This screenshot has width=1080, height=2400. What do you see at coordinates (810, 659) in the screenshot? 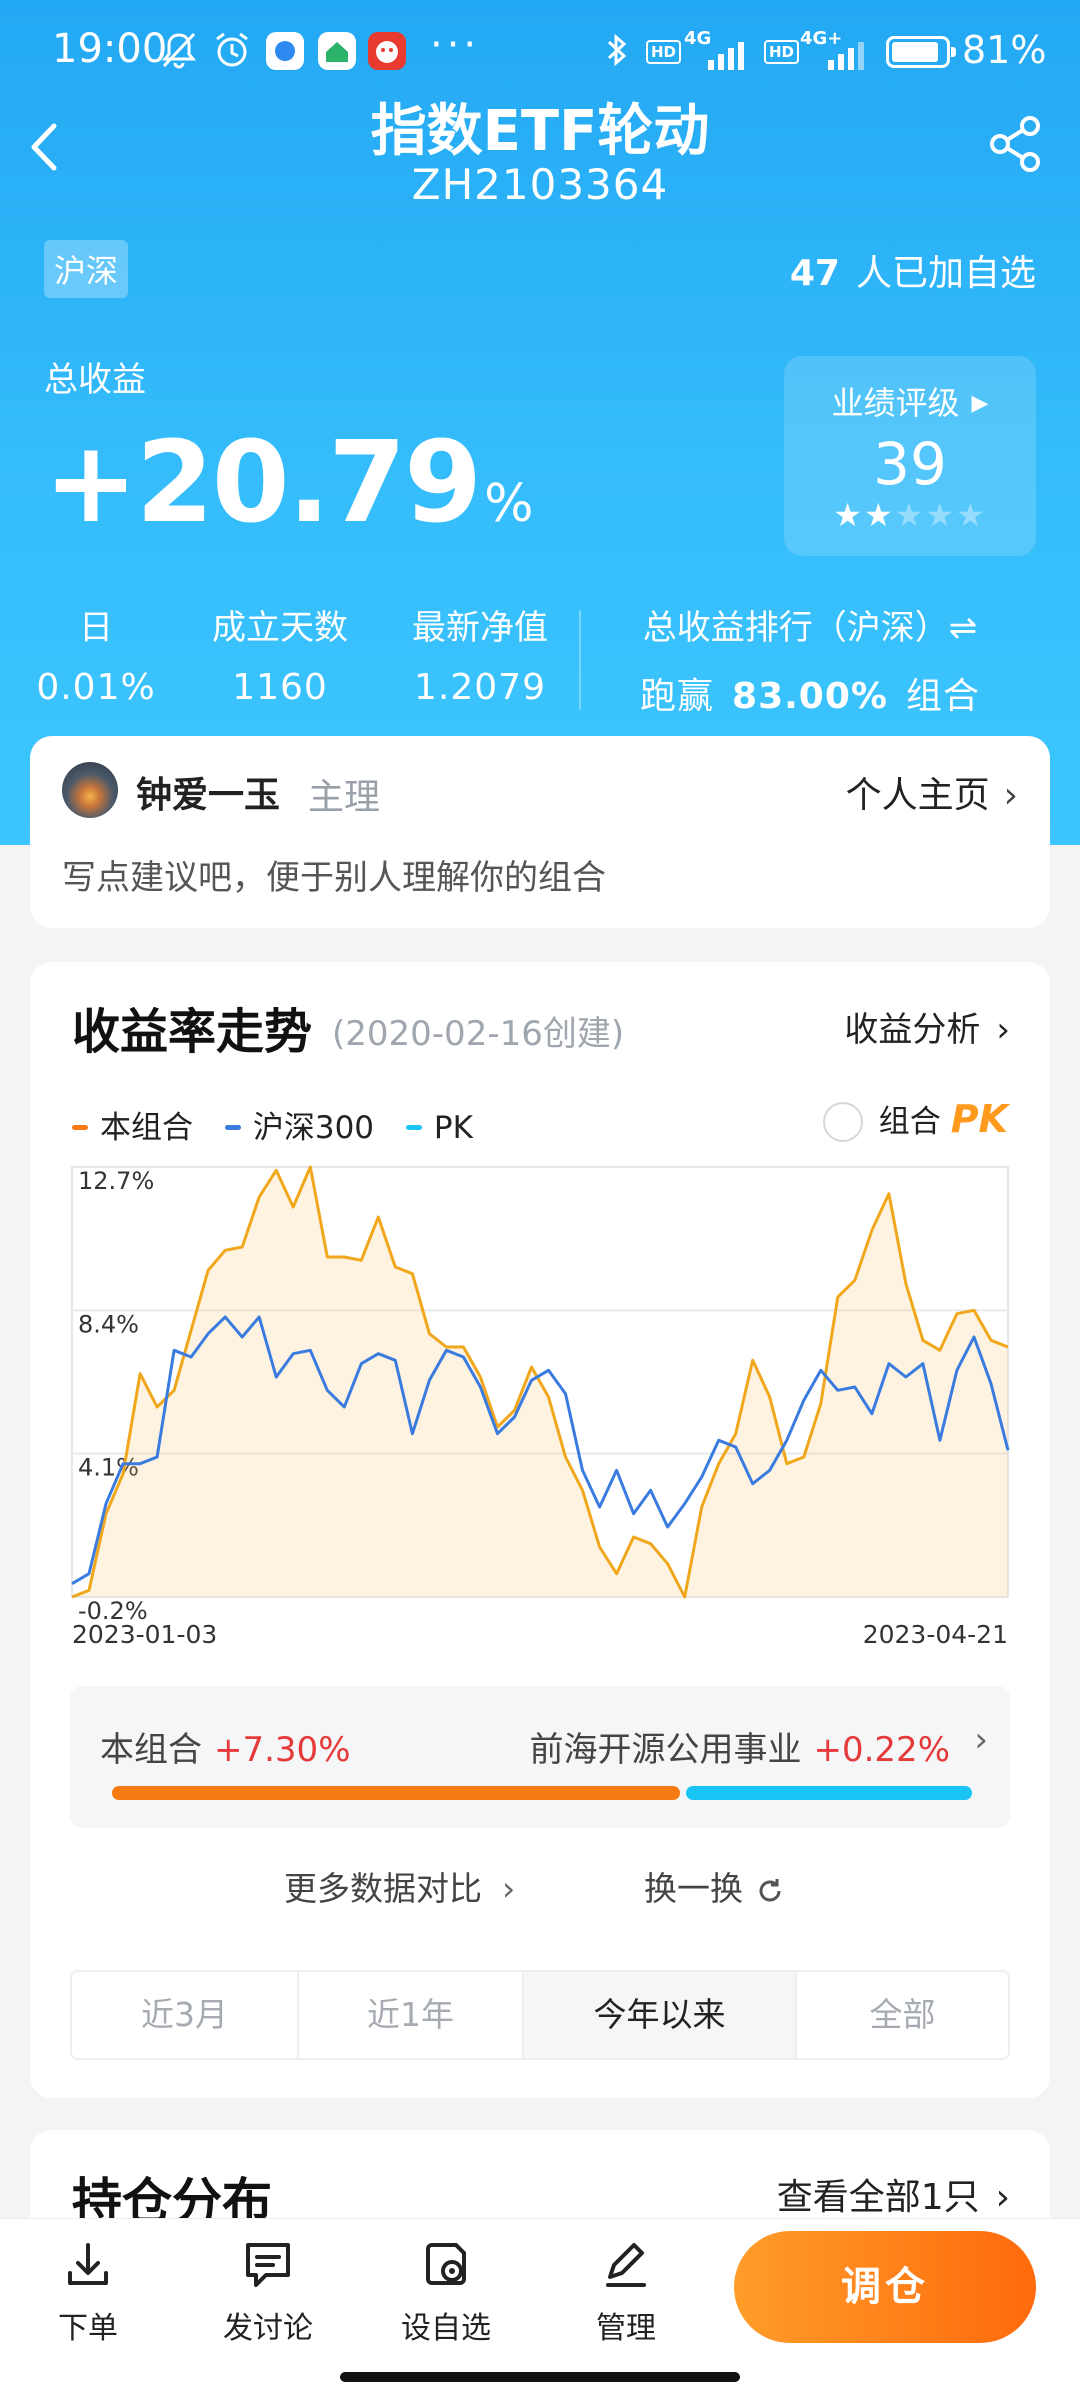
I see `metric-rank: 总收益排行（沪深）⇌ 跑赢 83.00% 组合` at bounding box center [810, 659].